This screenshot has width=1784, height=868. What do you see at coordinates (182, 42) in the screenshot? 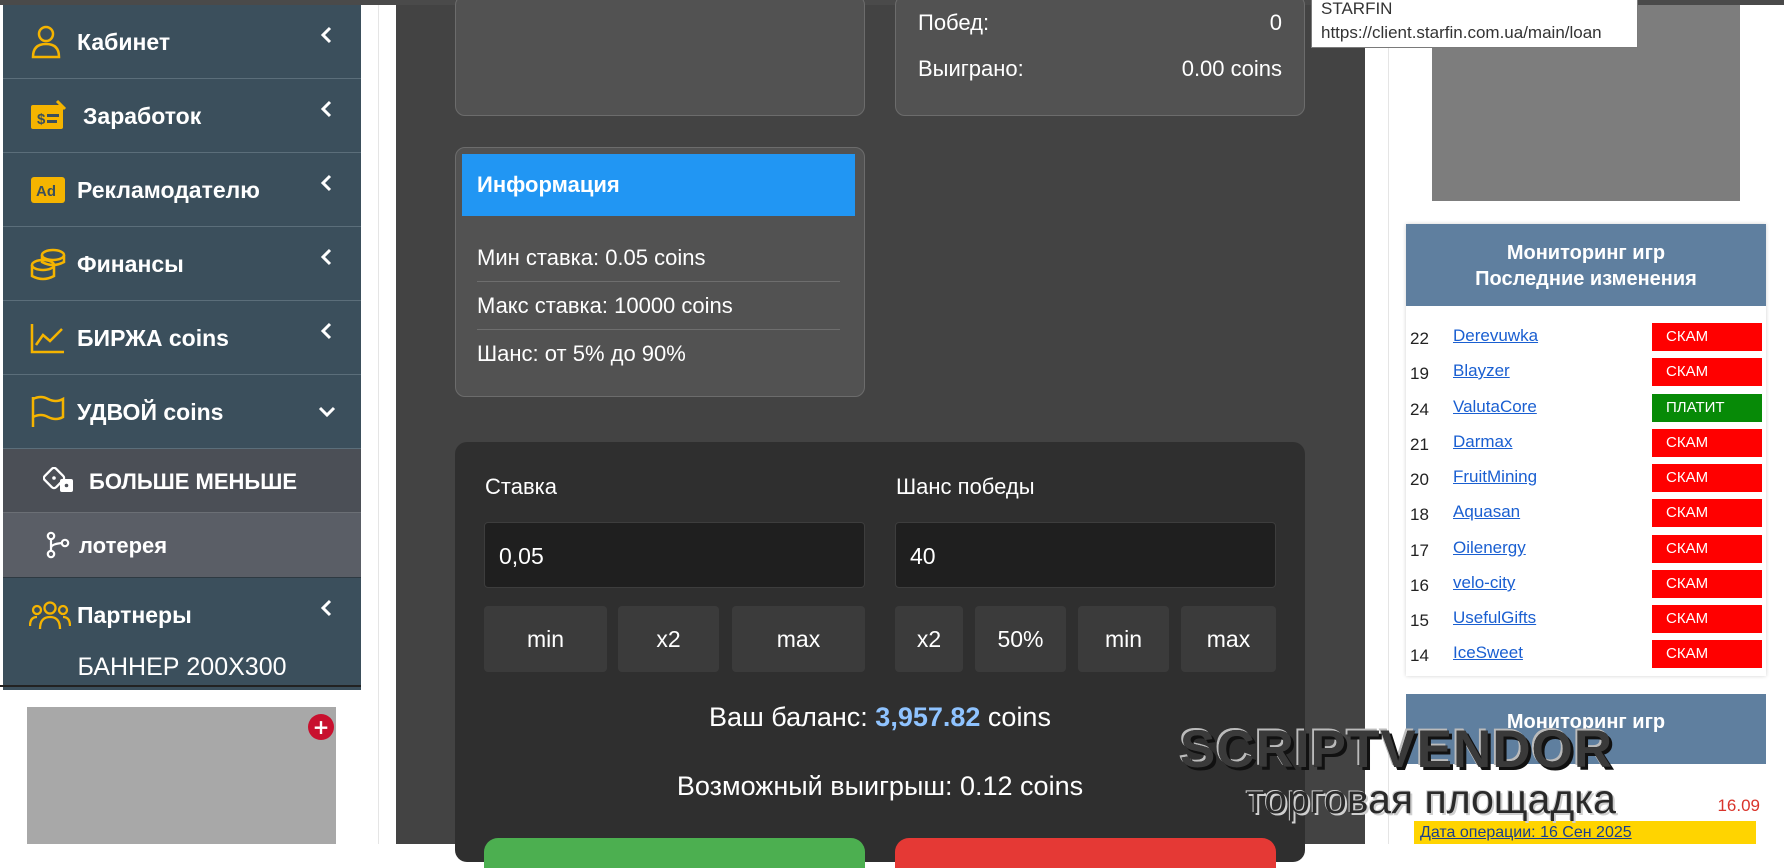
I see `sidebar-item-cabinet: Кабинет` at bounding box center [182, 42].